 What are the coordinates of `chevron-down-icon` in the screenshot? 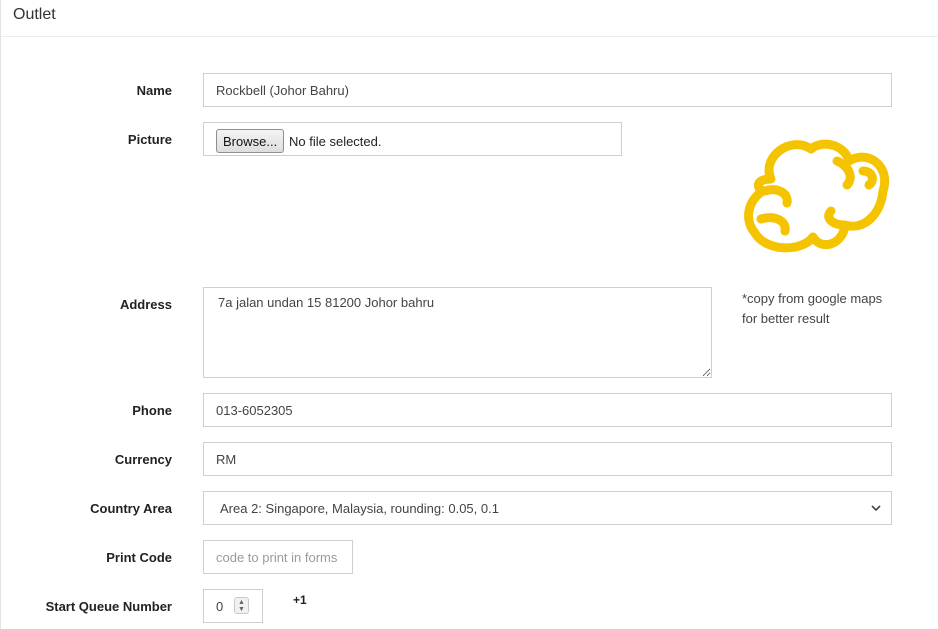 It's located at (876, 508).